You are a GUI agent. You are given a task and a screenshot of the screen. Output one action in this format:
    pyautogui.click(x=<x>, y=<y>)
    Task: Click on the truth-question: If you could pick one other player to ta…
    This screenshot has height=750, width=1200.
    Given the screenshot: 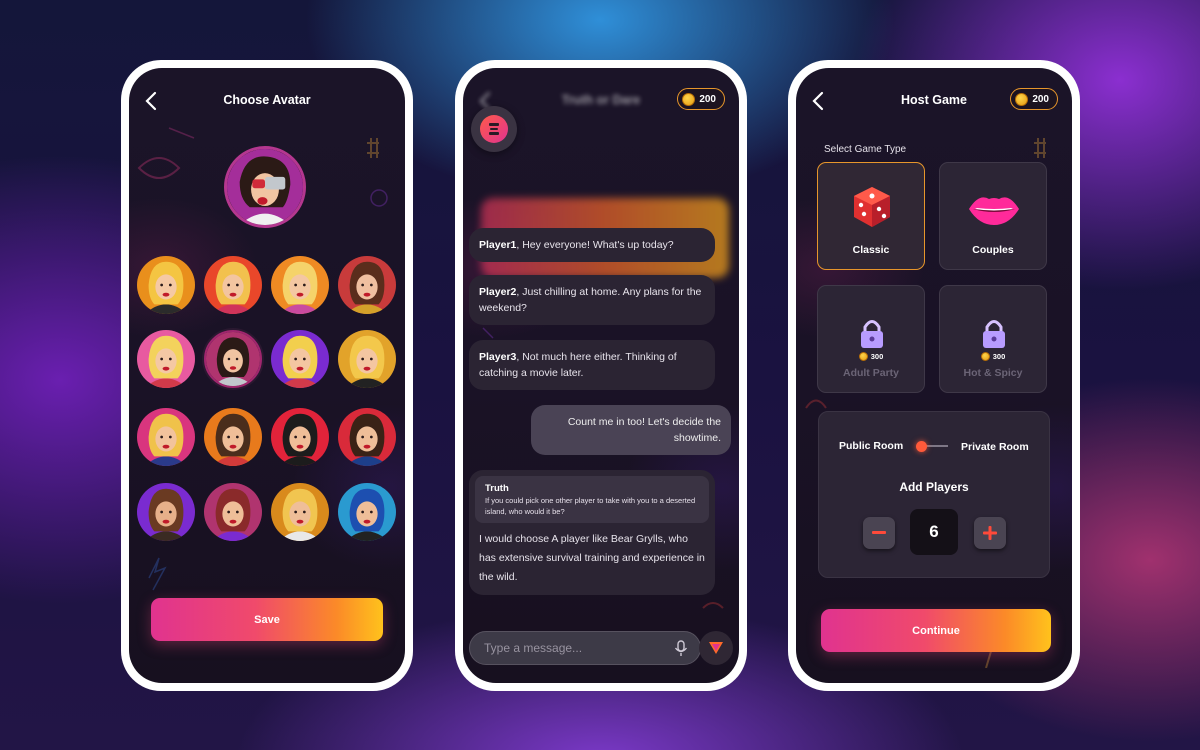 What is the action you would take?
    pyautogui.click(x=590, y=506)
    